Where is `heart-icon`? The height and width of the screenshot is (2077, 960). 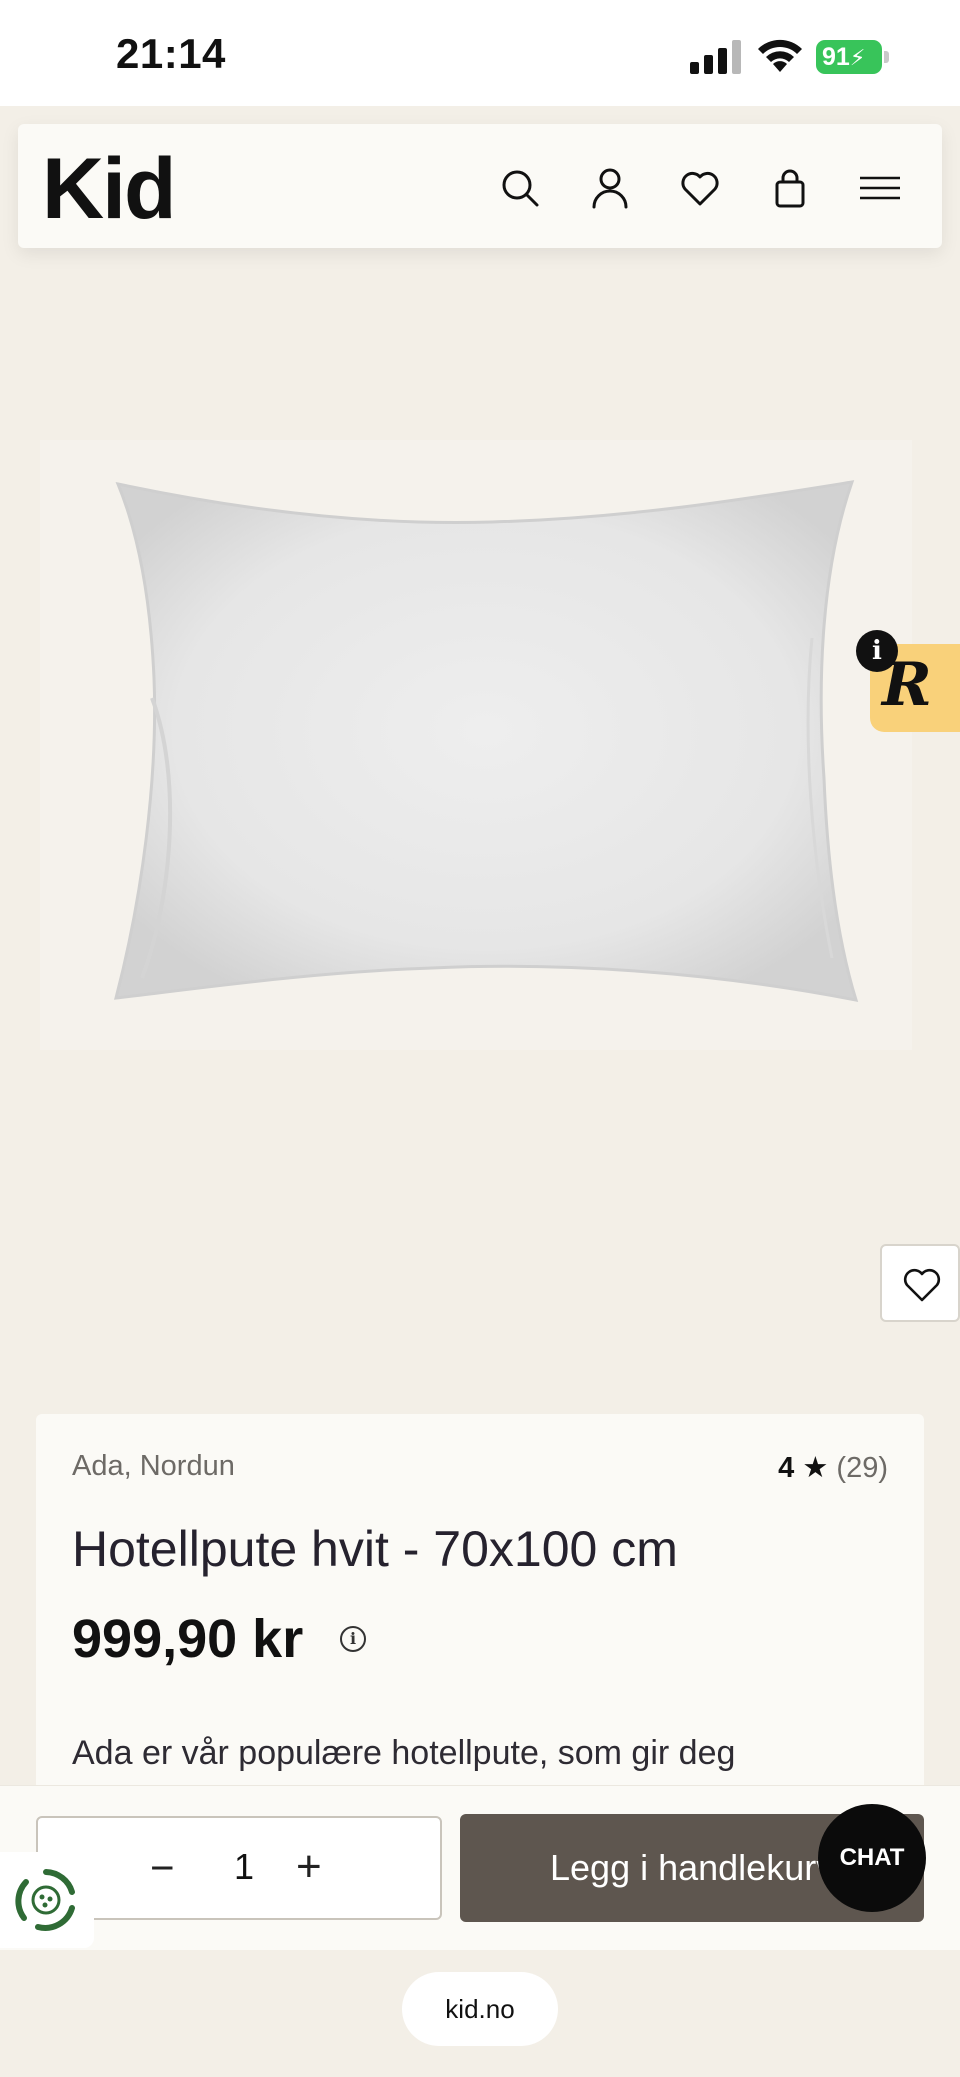 heart-icon is located at coordinates (922, 1285).